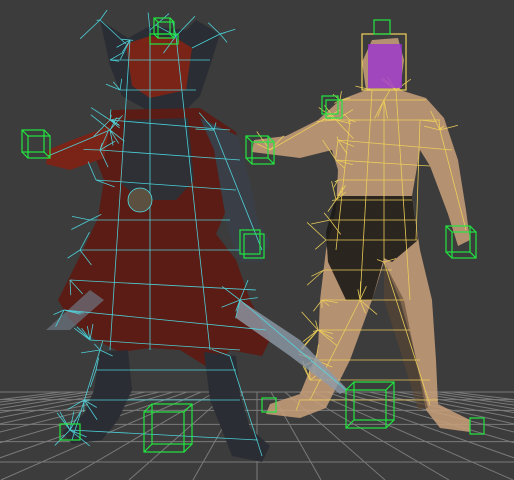  What do you see at coordinates (385, 66) in the screenshot?
I see `head-controller-purple` at bounding box center [385, 66].